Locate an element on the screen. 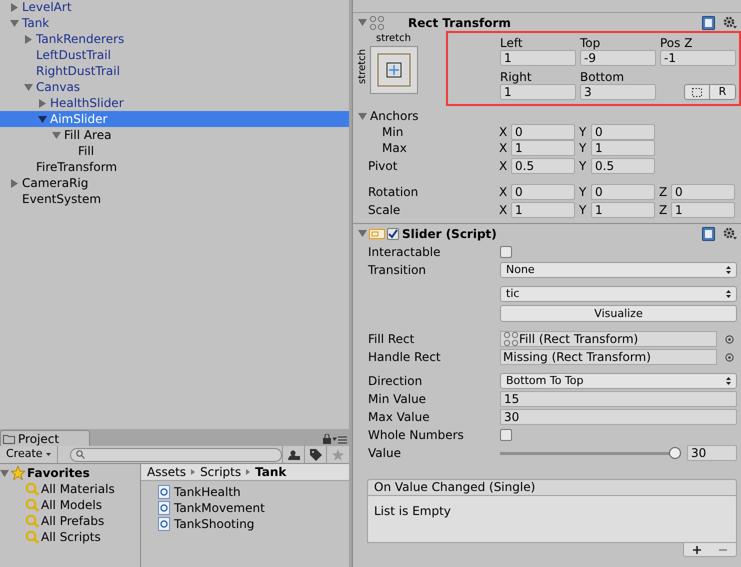  hierarchy-item-label: Tank is located at coordinates (36, 23).